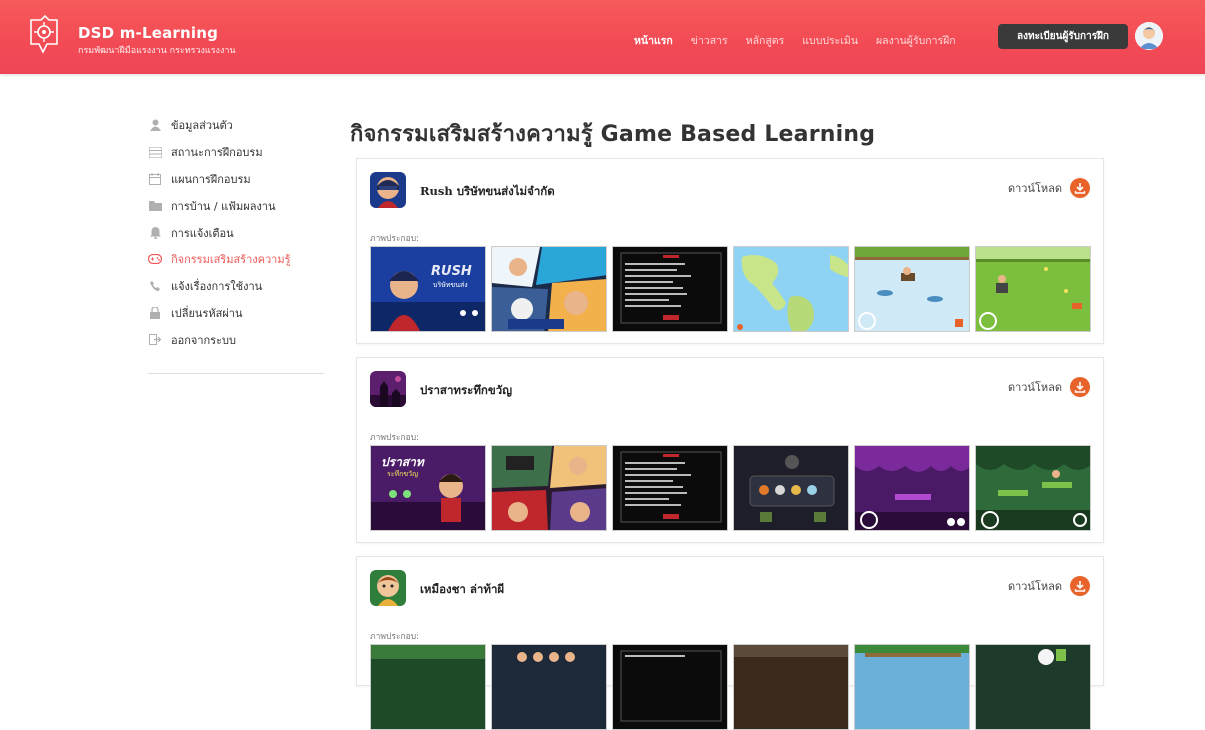 This screenshot has width=1205, height=730. I want to click on sidebar-item-label: เปลี่ยนรหัสผ่าน, so click(207, 313).